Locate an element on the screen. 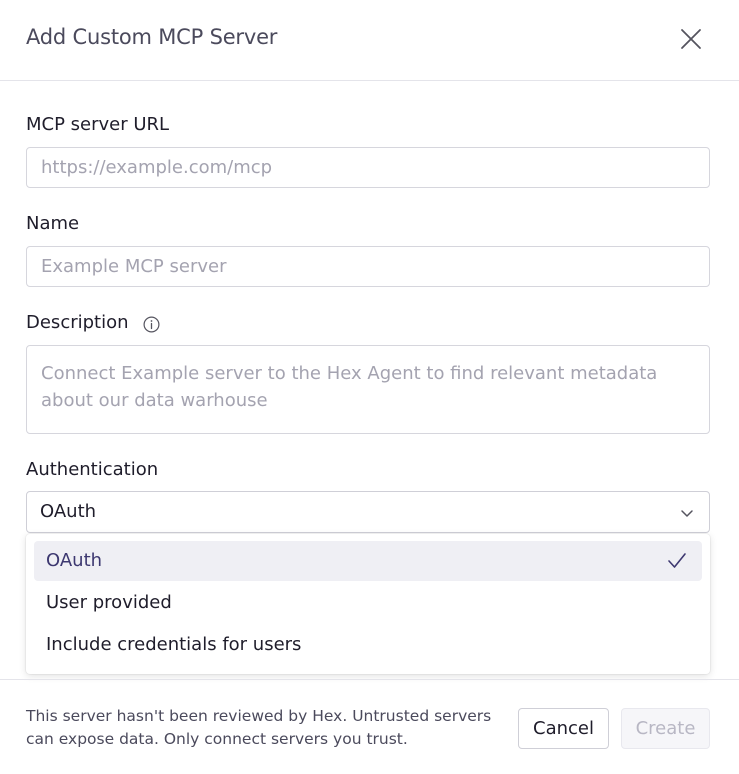 The width and height of the screenshot is (739, 774). chevron-down-icon is located at coordinates (687, 513).